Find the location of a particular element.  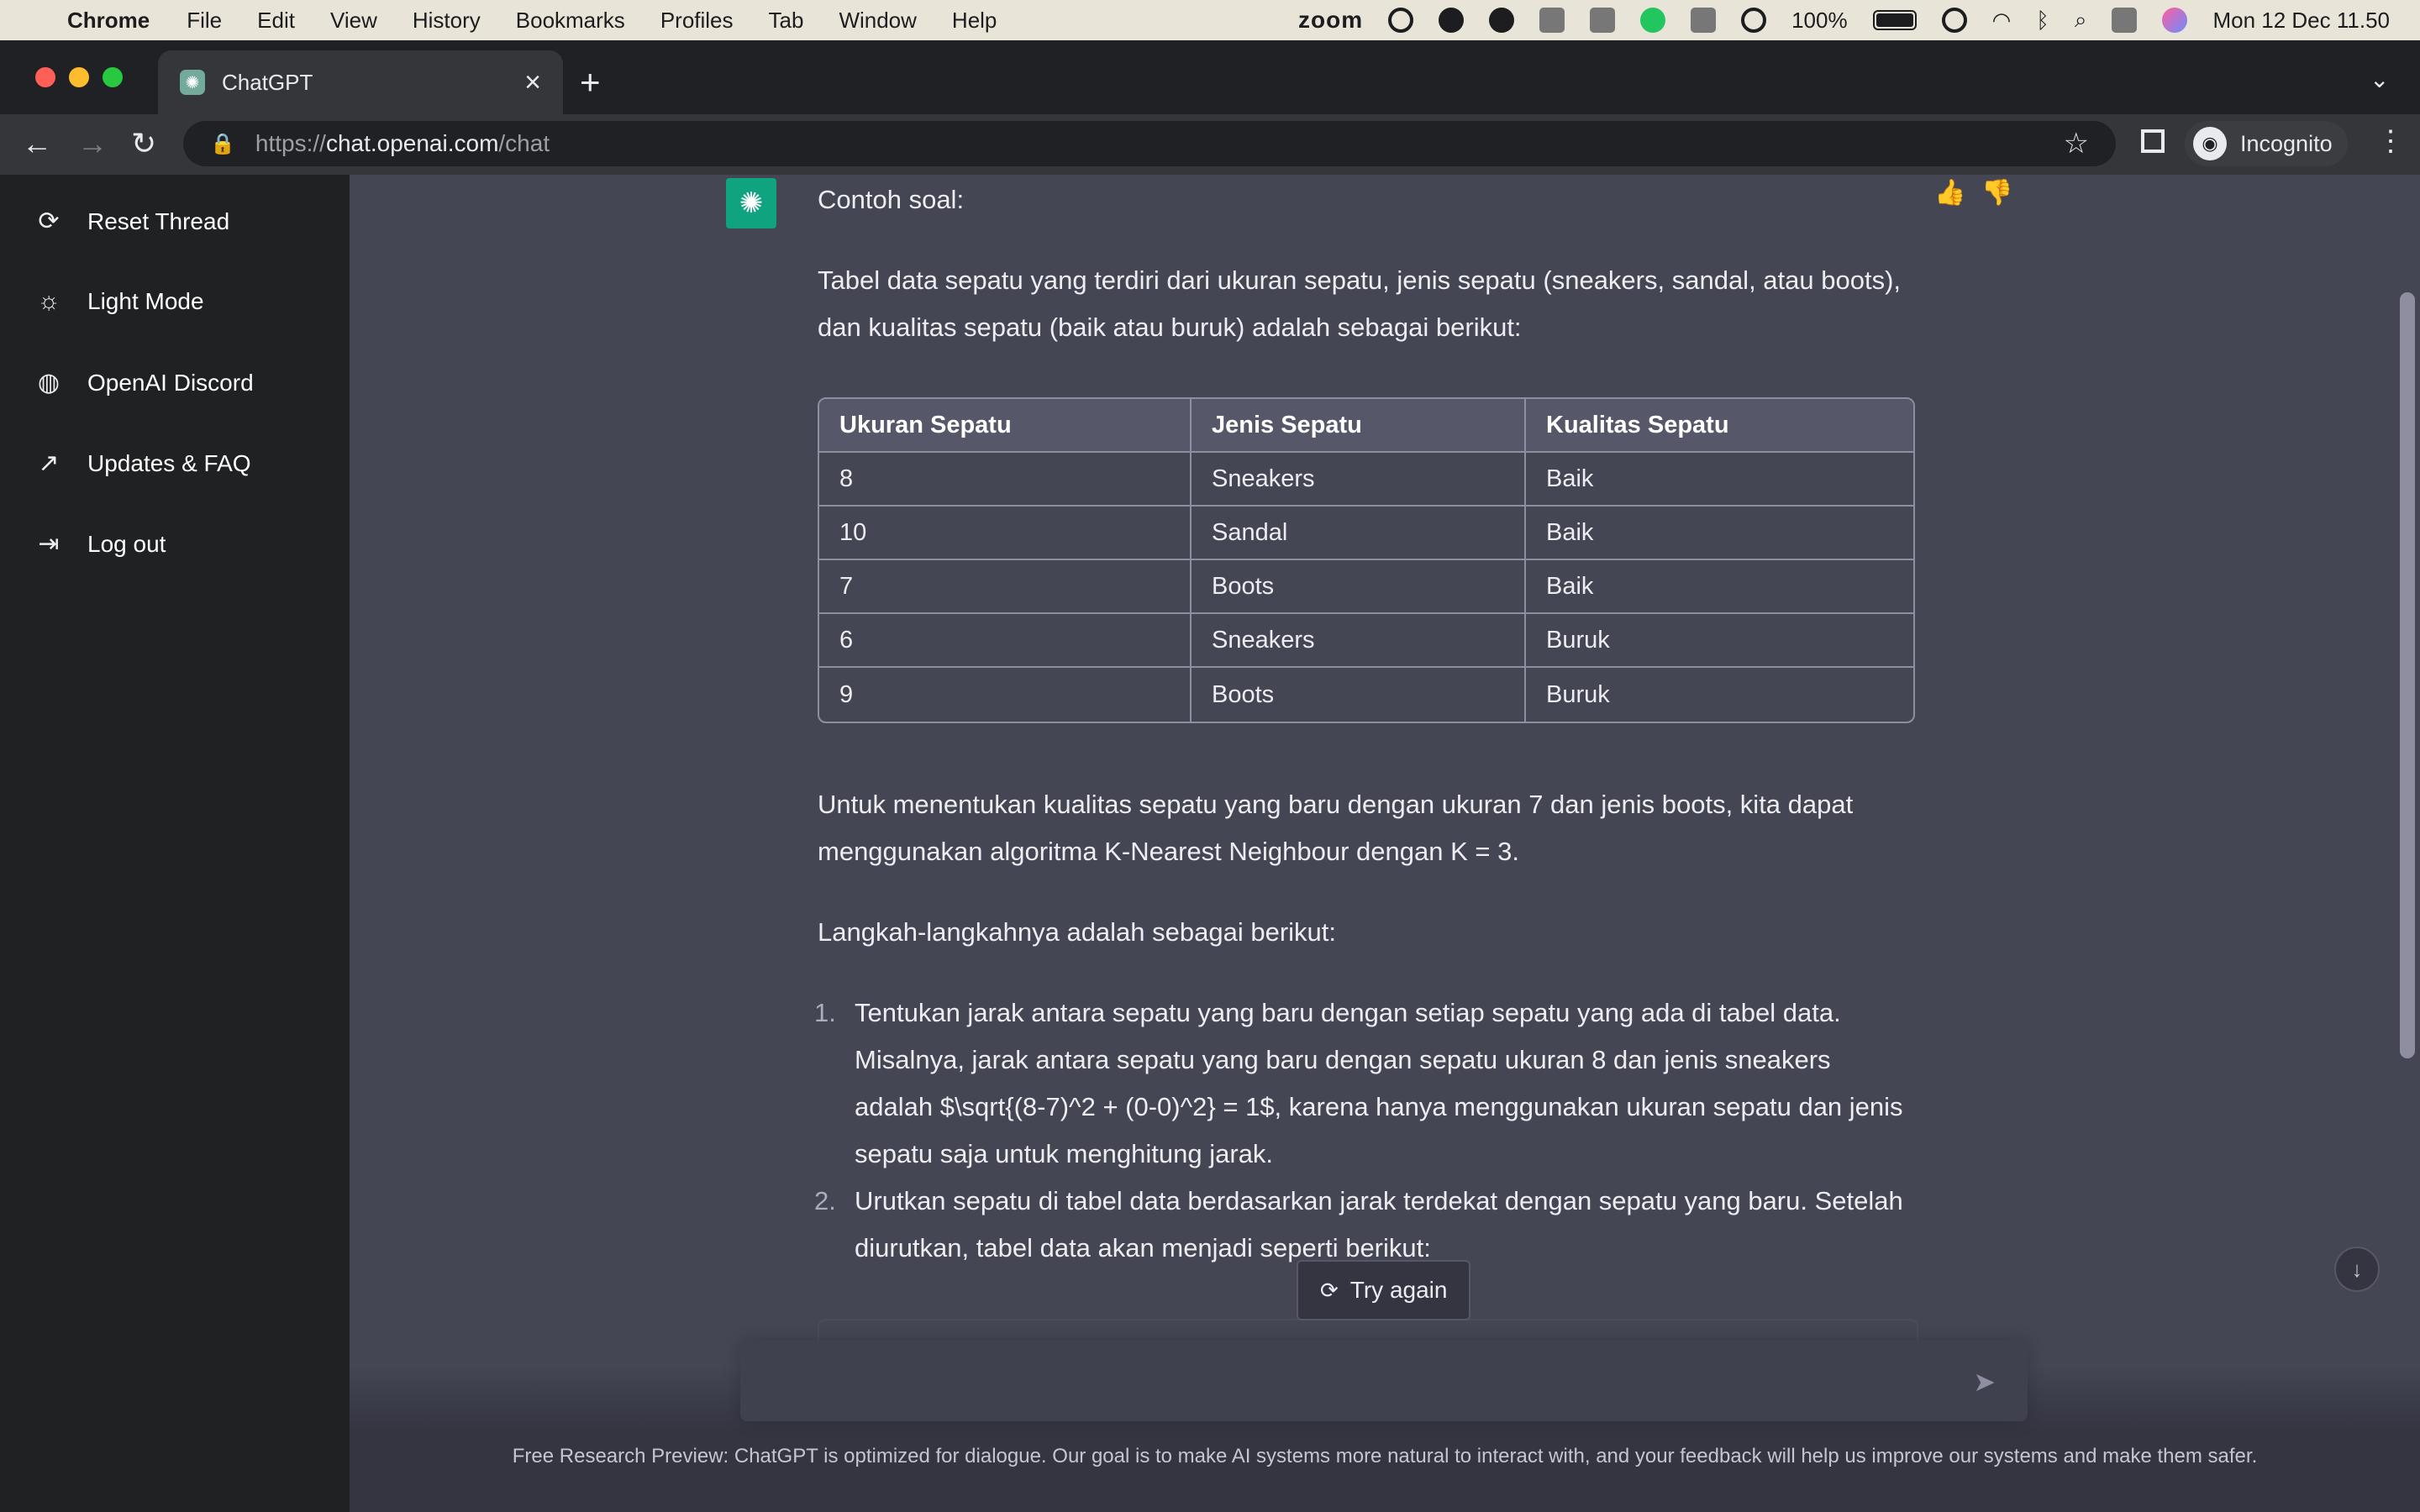

table-cell: 6 is located at coordinates (1005, 641).